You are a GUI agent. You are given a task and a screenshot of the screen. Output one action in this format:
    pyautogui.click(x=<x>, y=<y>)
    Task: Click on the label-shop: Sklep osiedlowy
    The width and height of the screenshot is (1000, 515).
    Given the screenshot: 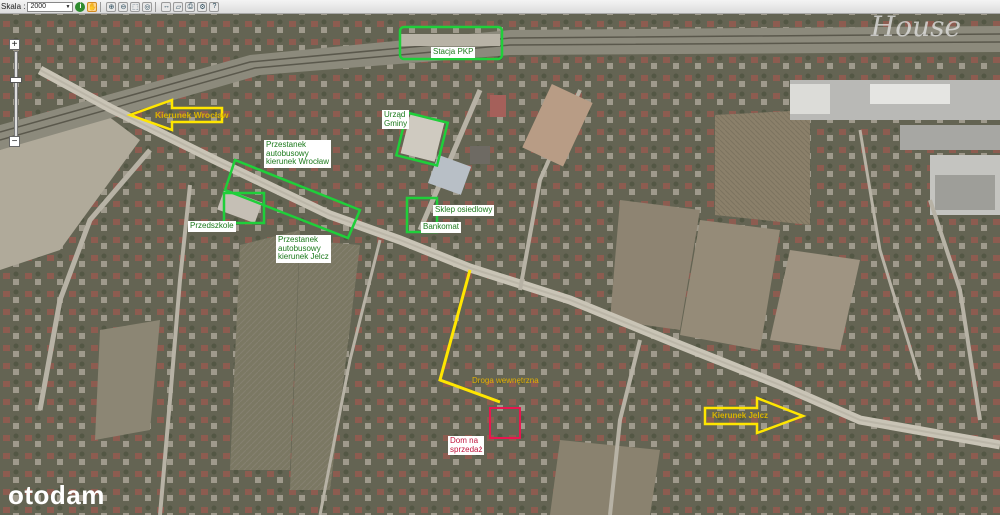 What is the action you would take?
    pyautogui.click(x=464, y=210)
    